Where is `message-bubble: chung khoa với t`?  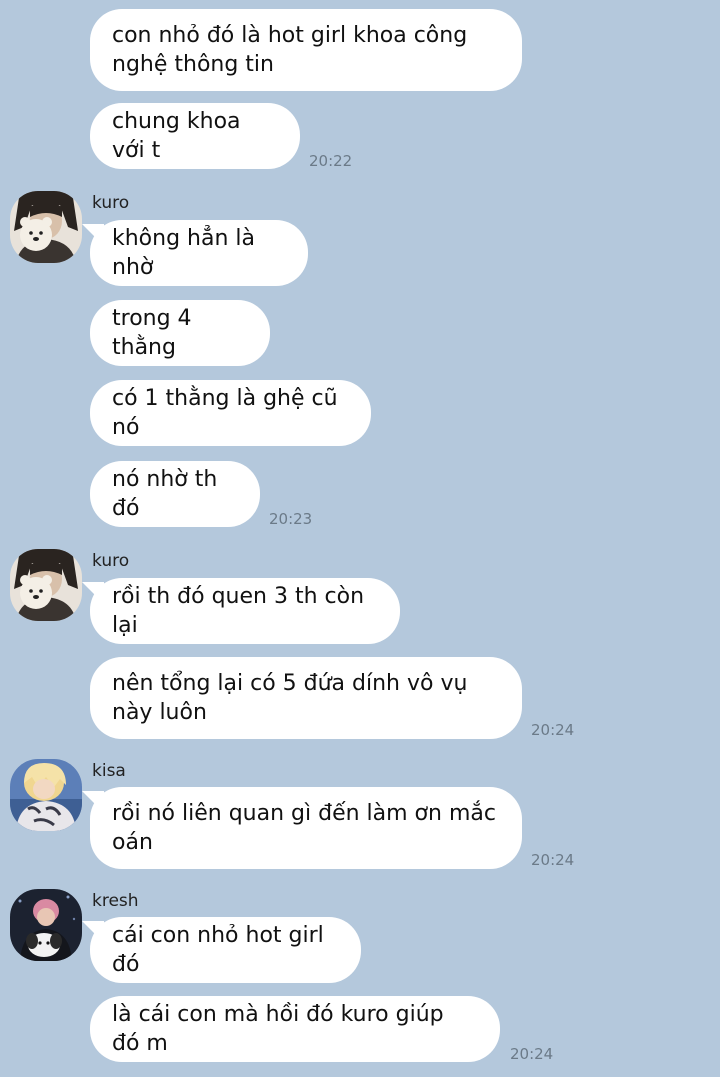
message-bubble: chung khoa với t is located at coordinates (195, 136).